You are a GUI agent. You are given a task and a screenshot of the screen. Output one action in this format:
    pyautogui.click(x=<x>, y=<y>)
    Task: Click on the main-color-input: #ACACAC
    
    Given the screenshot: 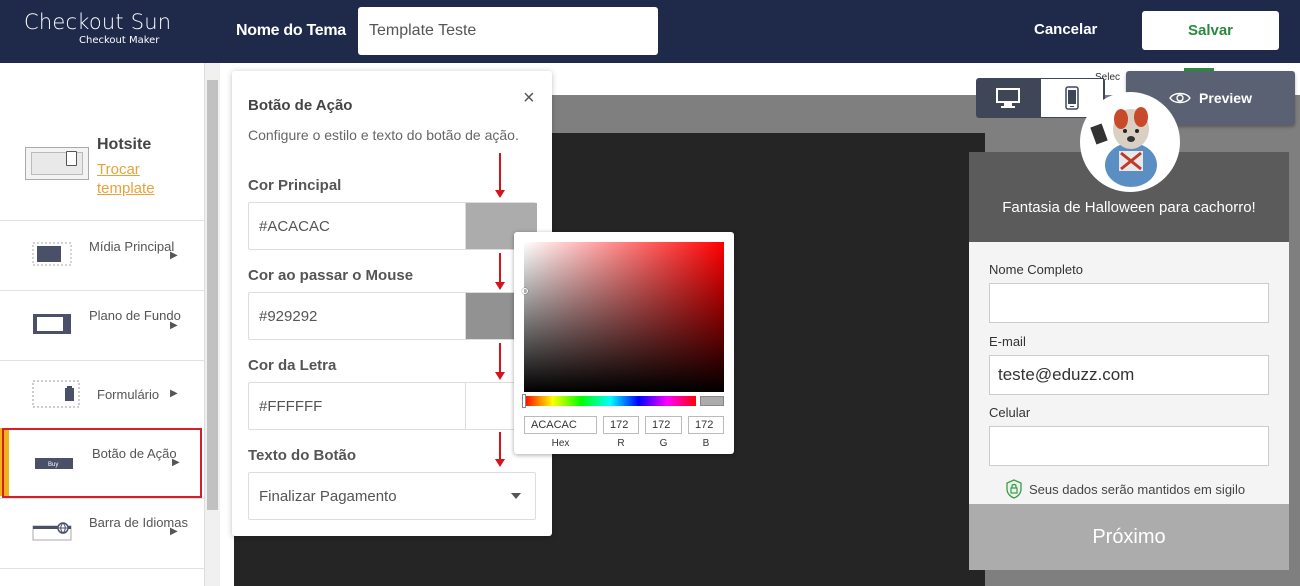 What is the action you would take?
    pyautogui.click(x=392, y=226)
    